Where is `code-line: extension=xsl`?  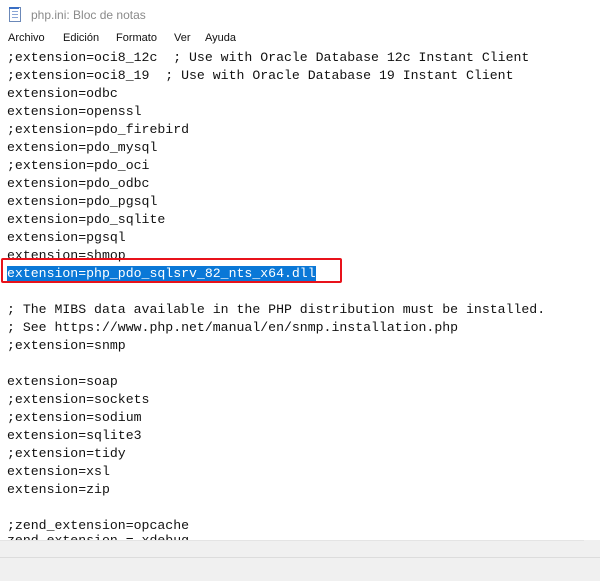
code-line: extension=xsl is located at coordinates (58, 471).